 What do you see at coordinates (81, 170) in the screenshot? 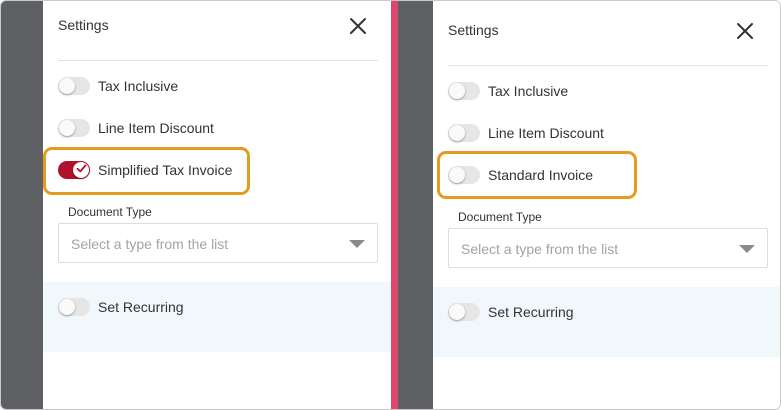
I see `check-icon` at bounding box center [81, 170].